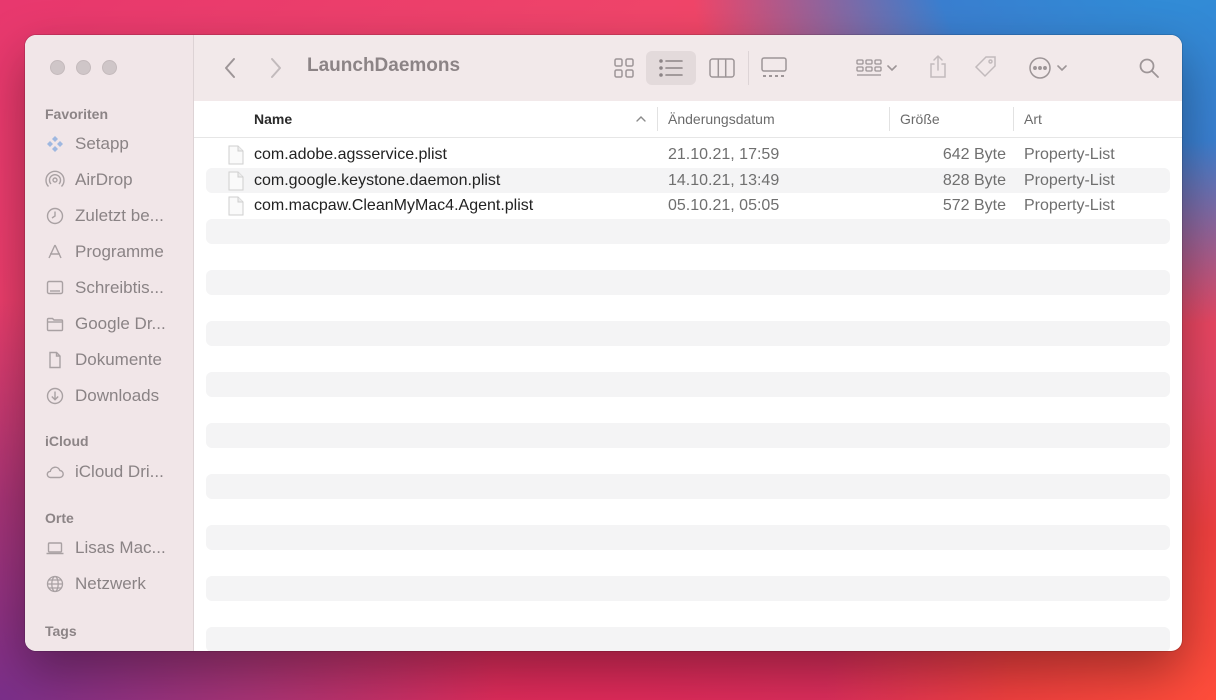  I want to click on setapp-icon, so click(55, 144).